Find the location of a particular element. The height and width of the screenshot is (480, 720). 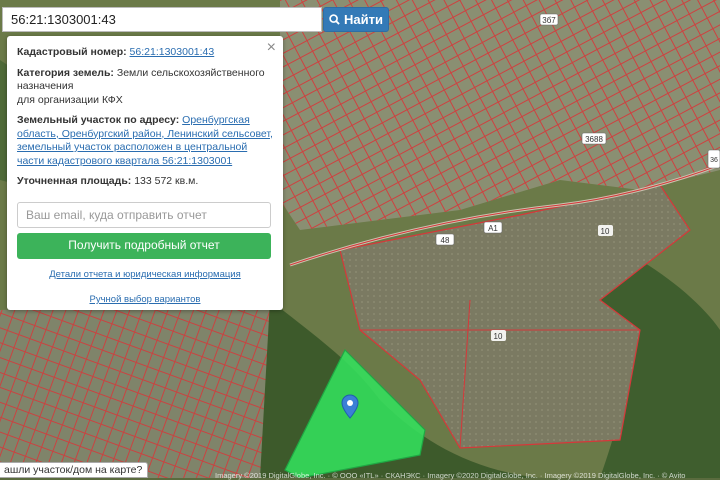

svg-text: 36 is located at coordinates (714, 160).